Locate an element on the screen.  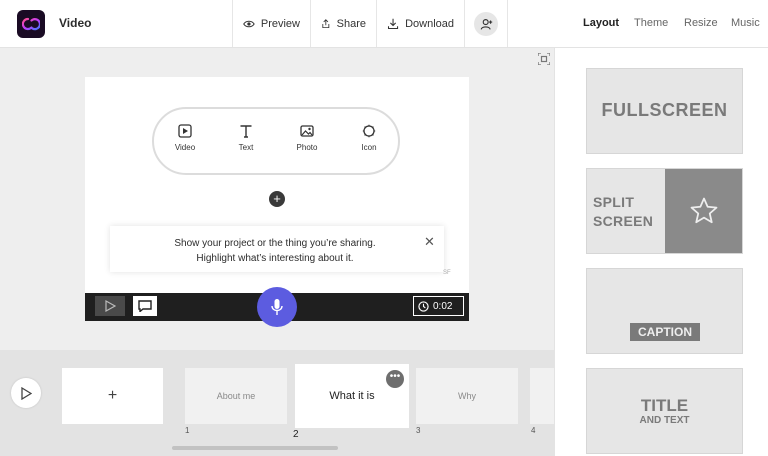
split-media-area is located at coordinates (703, 211).